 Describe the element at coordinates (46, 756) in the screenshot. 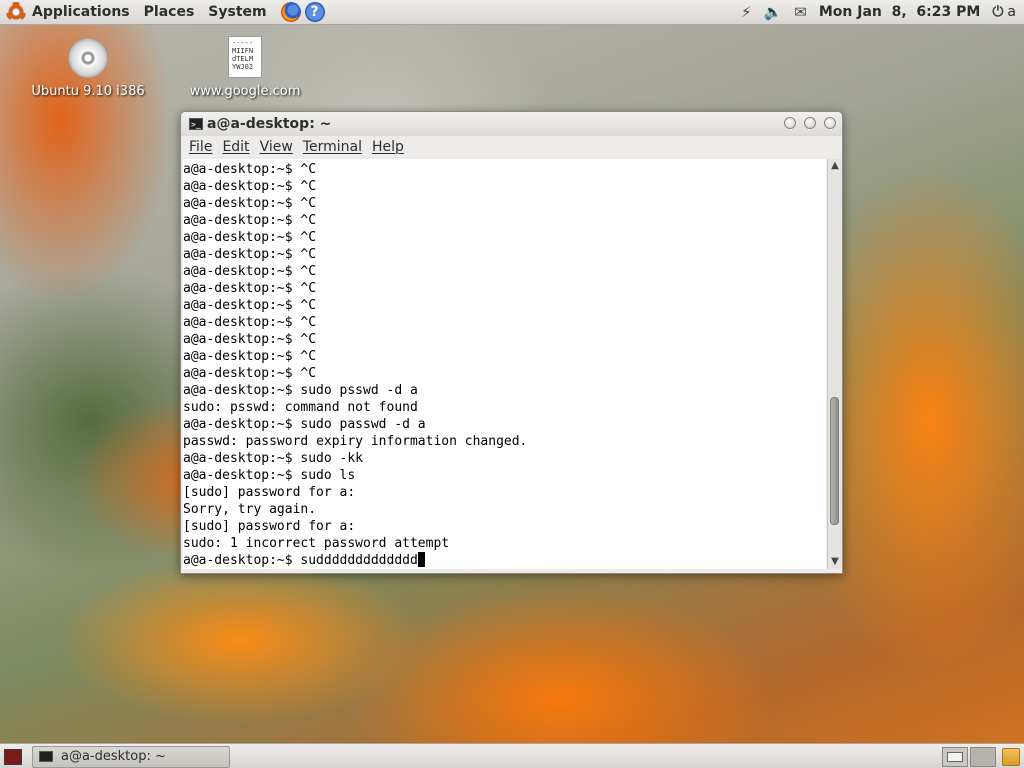

I see `terminal-icon` at that location.